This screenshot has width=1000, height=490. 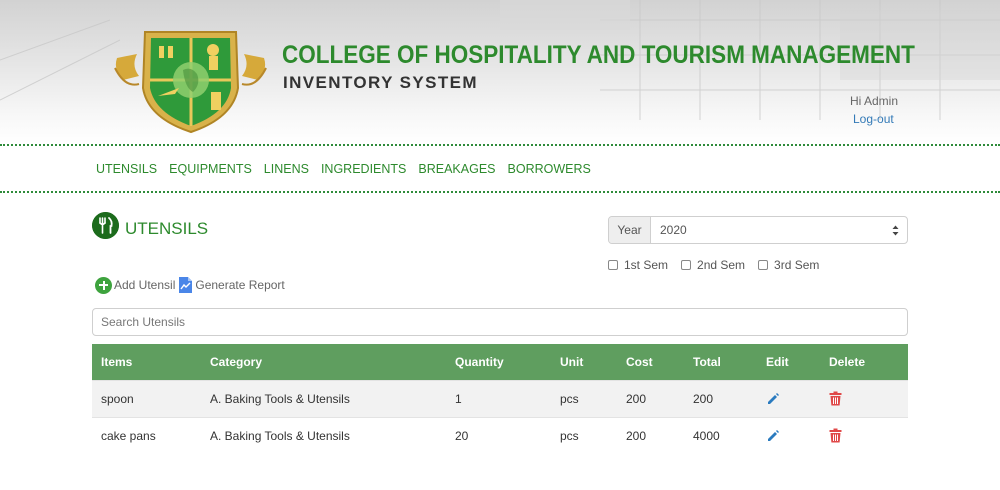 I want to click on report-document-icon, so click(x=186, y=285).